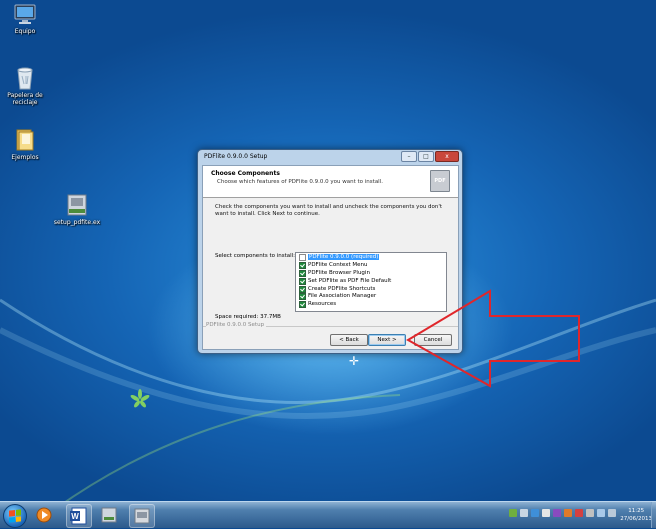 The image size is (656, 529). Describe the element at coordinates (354, 361) in the screenshot. I see `mouse-cursor-icon: ✛` at that location.